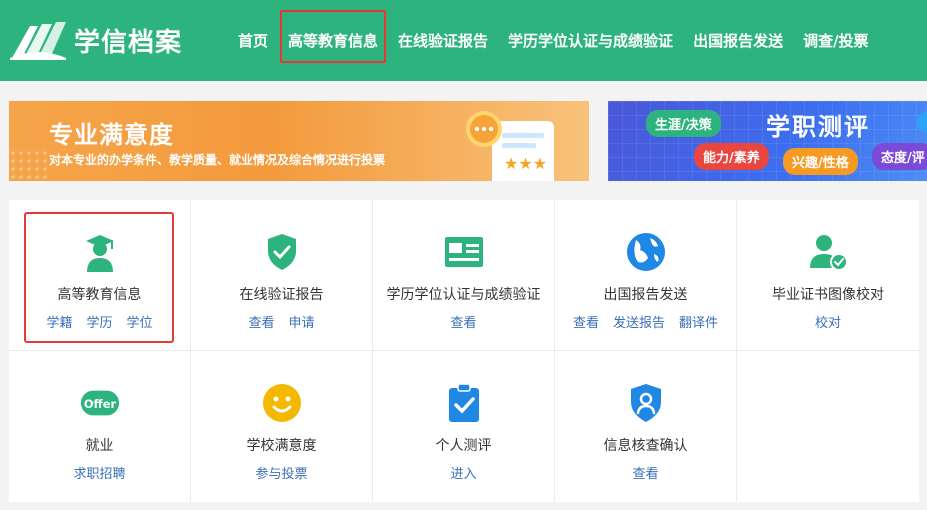 The width and height of the screenshot is (927, 510). I want to click on rating-card-icon: ★★★, so click(510, 146).